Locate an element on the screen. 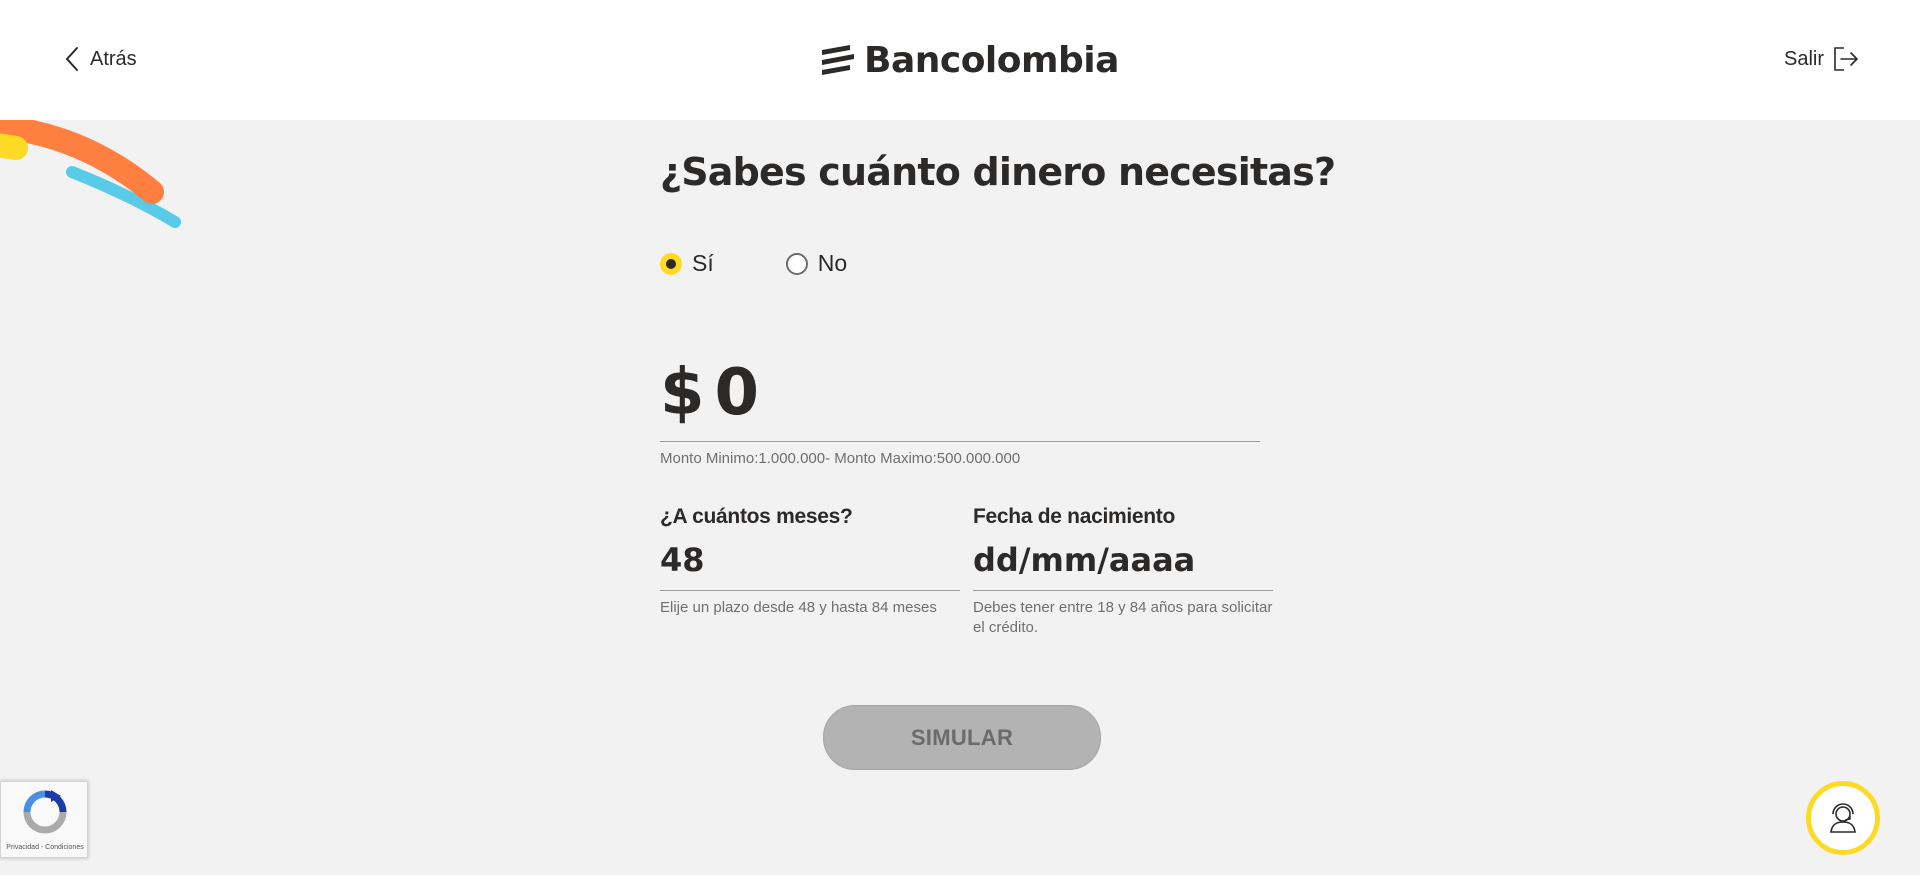 The height and width of the screenshot is (875, 1920). know-amount-radio-group: Sí No is located at coordinates (753, 263).